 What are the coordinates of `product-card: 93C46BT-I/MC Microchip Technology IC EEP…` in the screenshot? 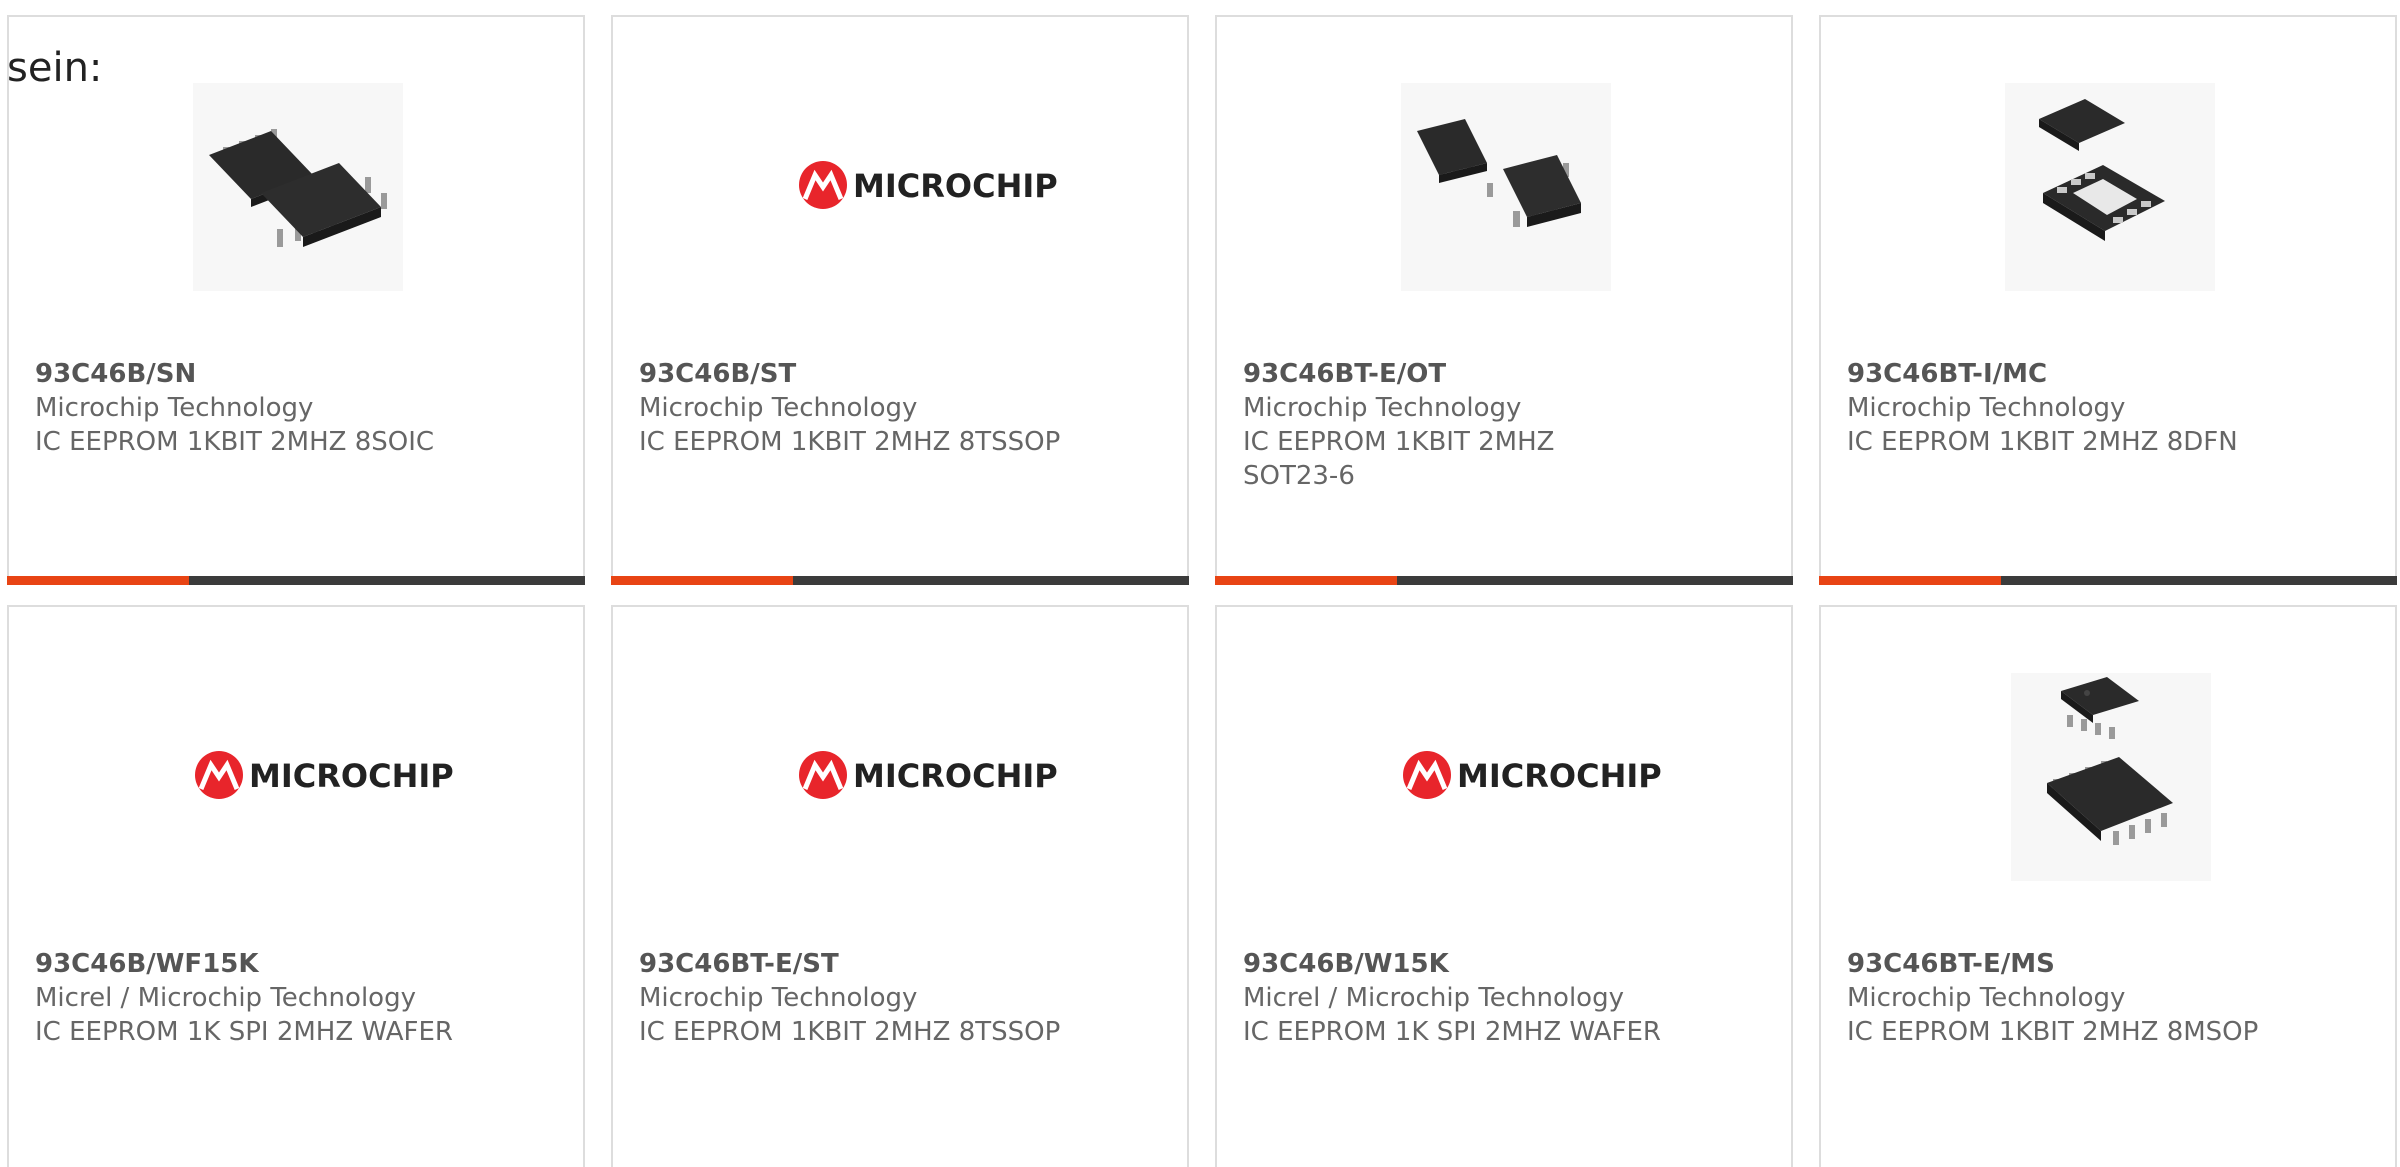 It's located at (2108, 300).